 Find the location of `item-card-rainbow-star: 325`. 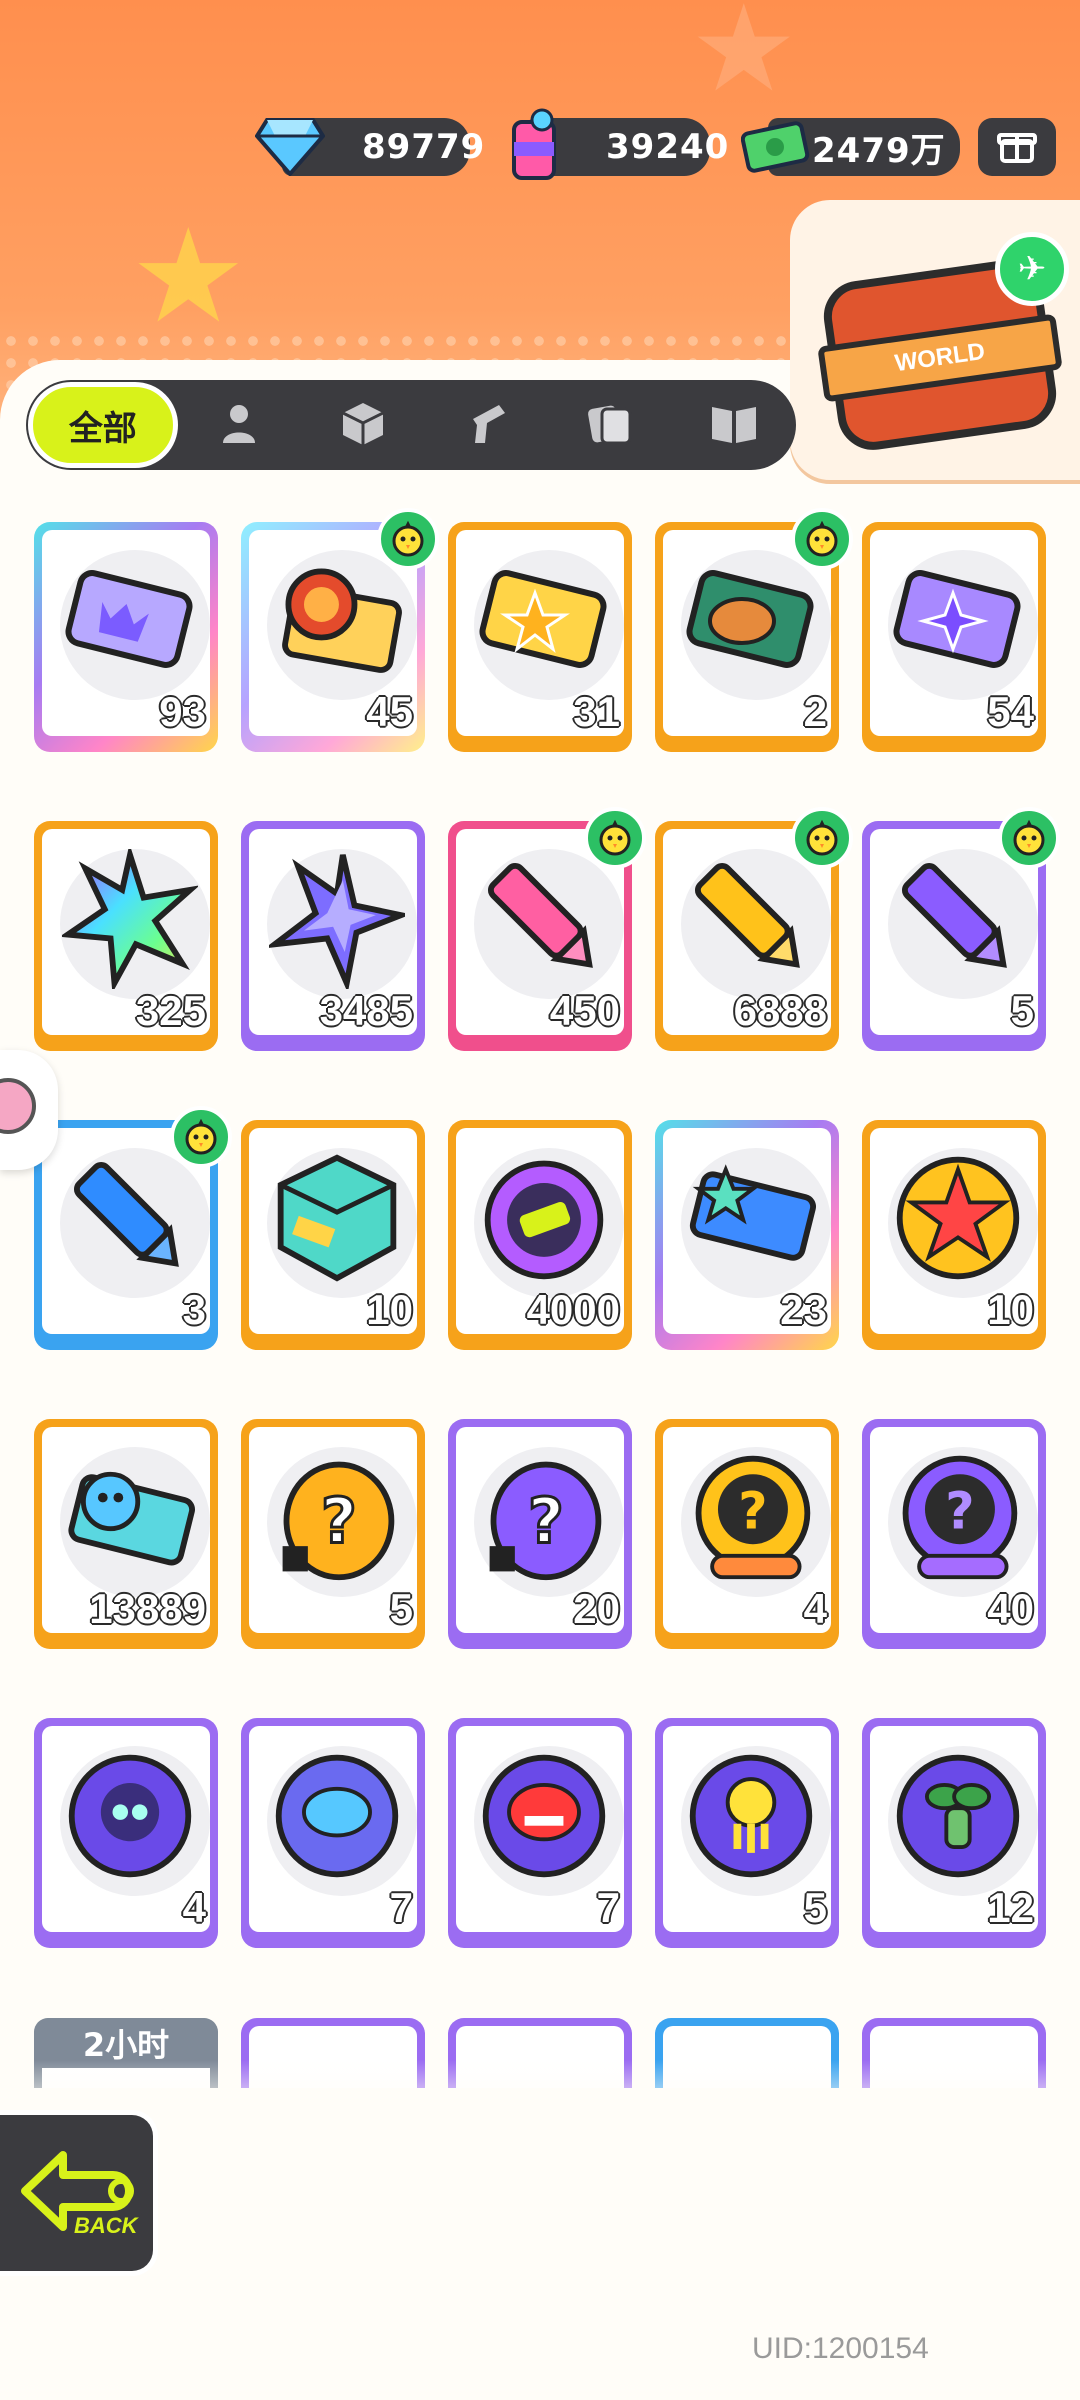

item-card-rainbow-star: 325 is located at coordinates (126, 936).